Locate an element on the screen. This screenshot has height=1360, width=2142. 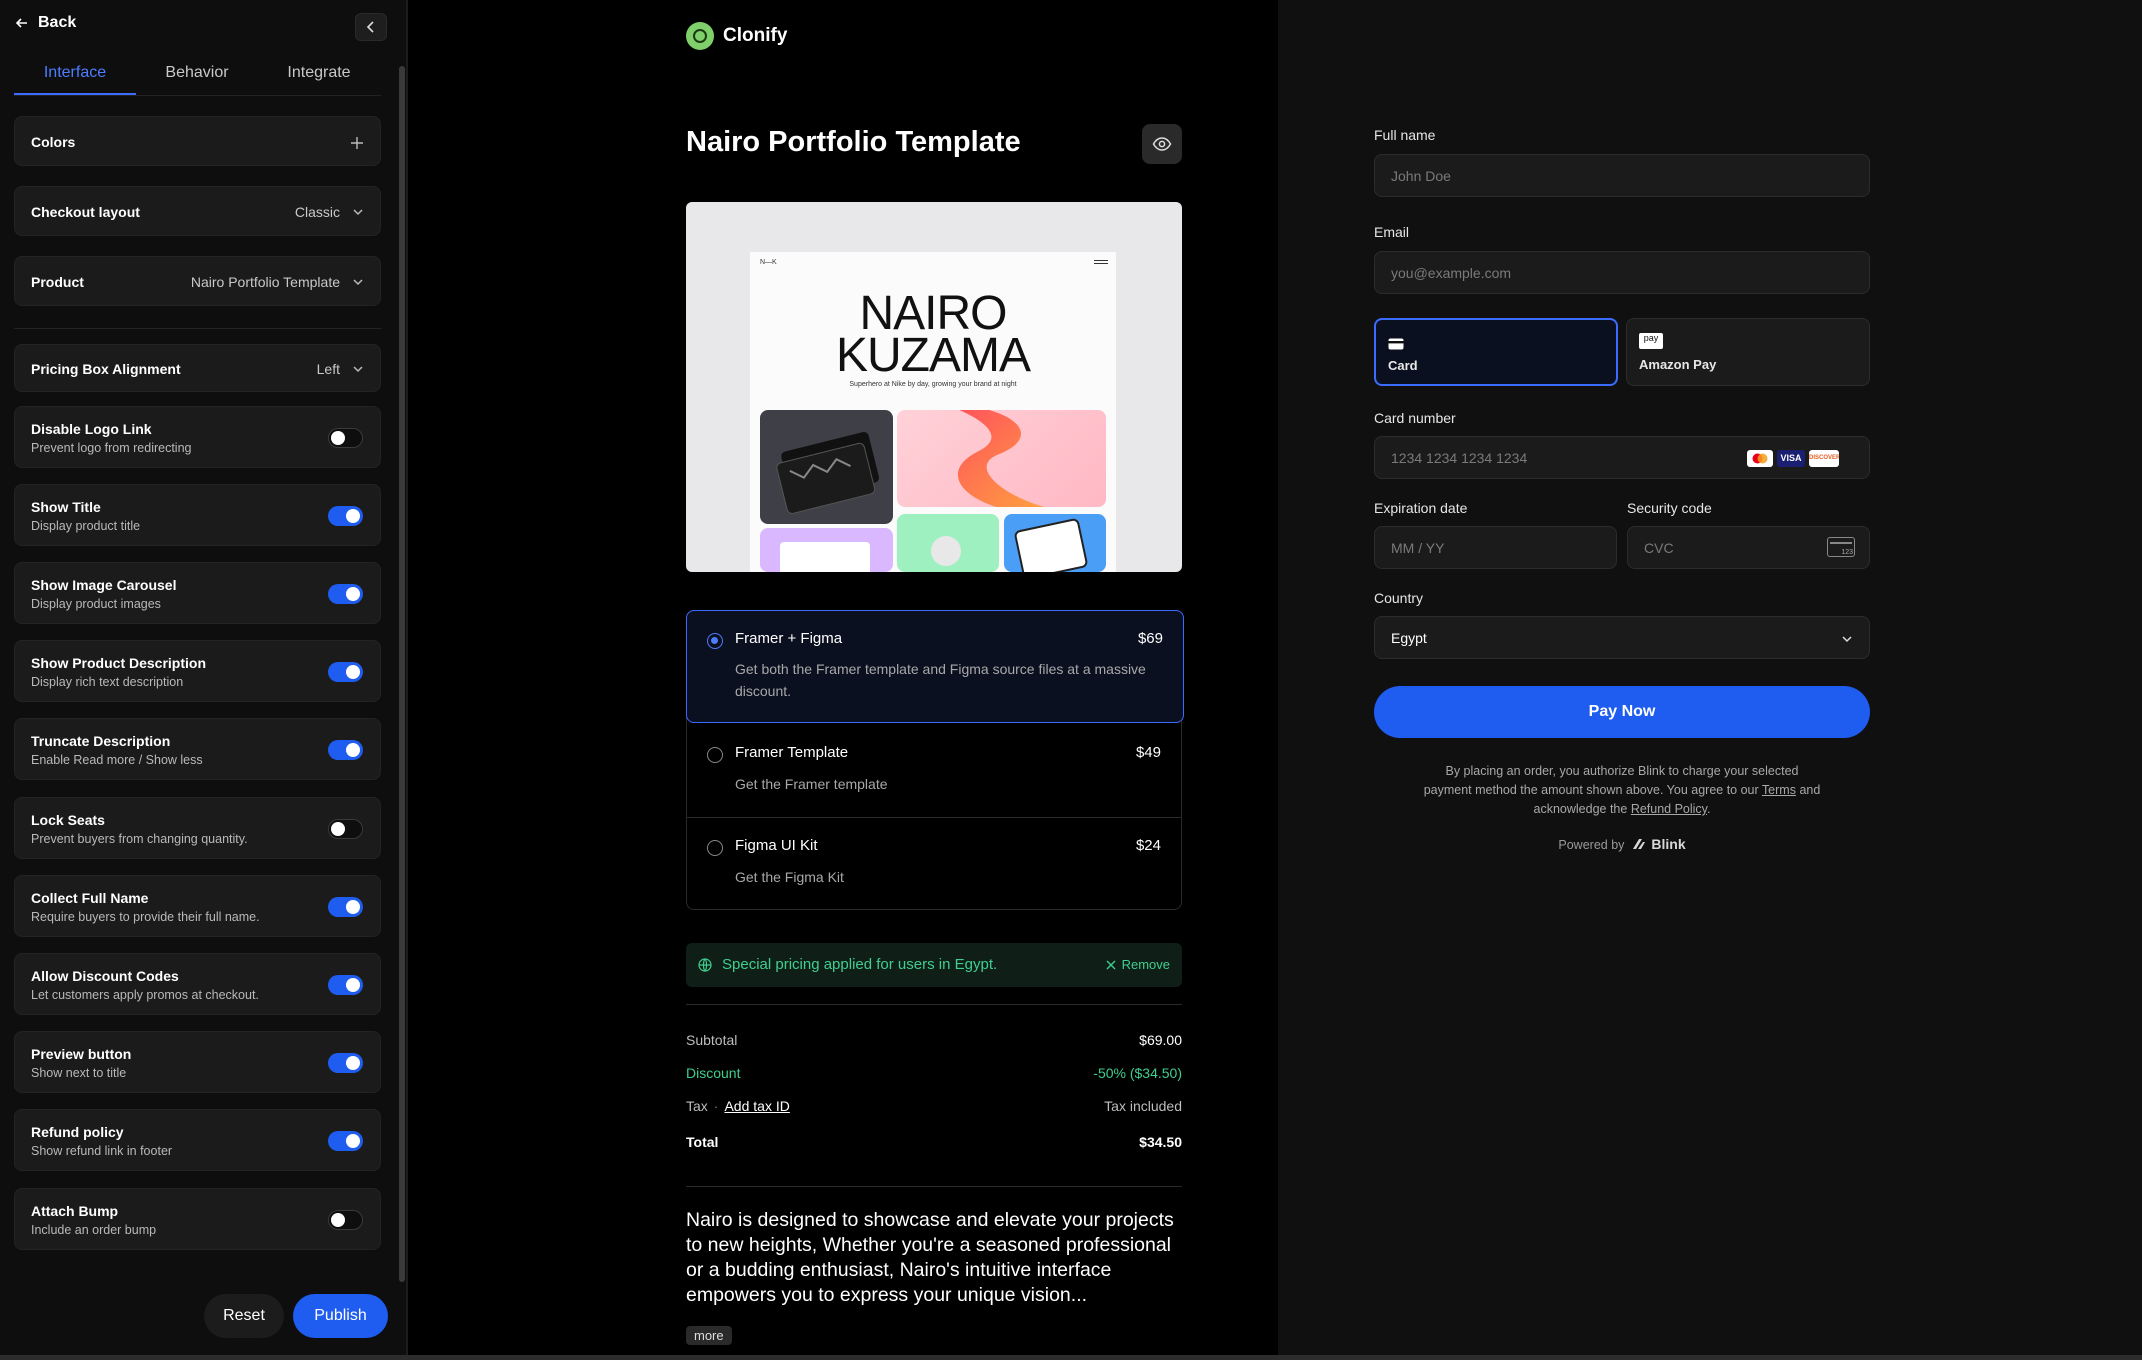
back-label: Back is located at coordinates (57, 22).